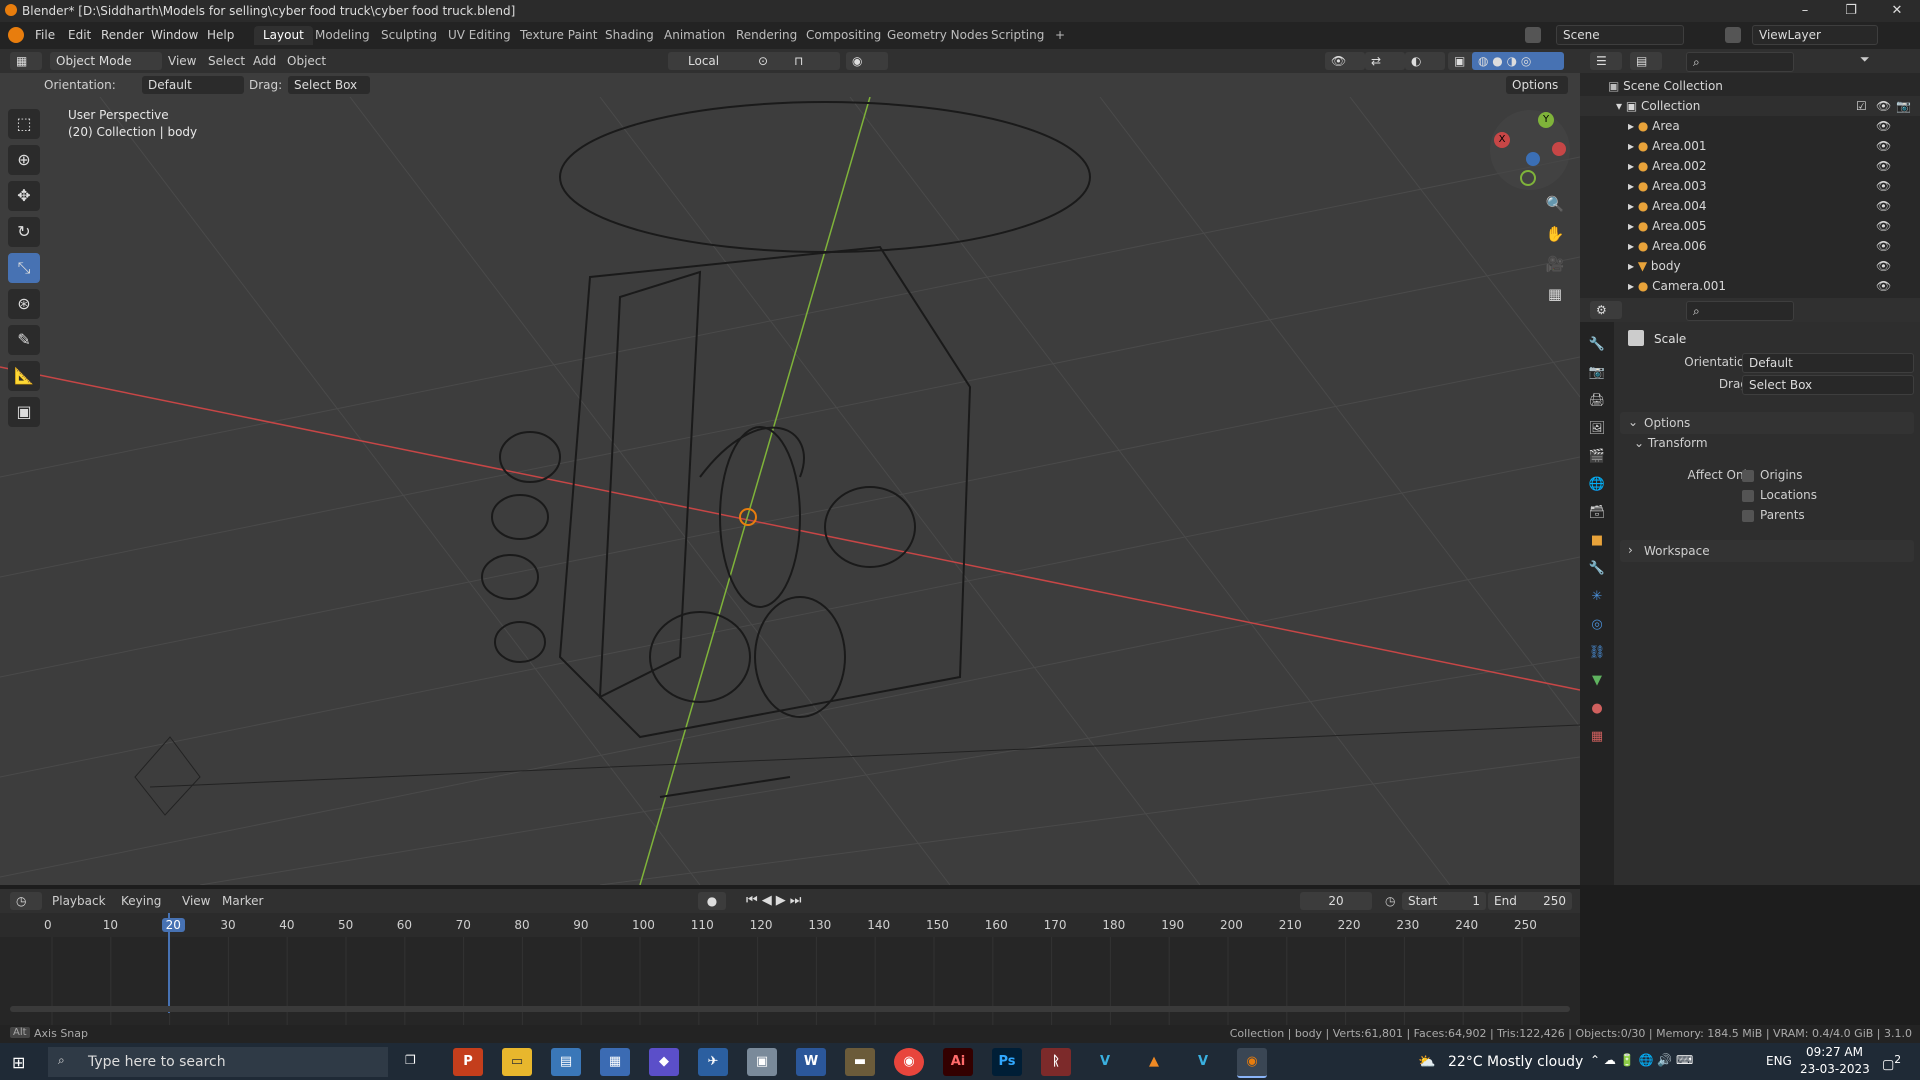 The width and height of the screenshot is (1920, 1080). What do you see at coordinates (1861, 106) in the screenshot?
I see `checkbox-icon: ☑` at bounding box center [1861, 106].